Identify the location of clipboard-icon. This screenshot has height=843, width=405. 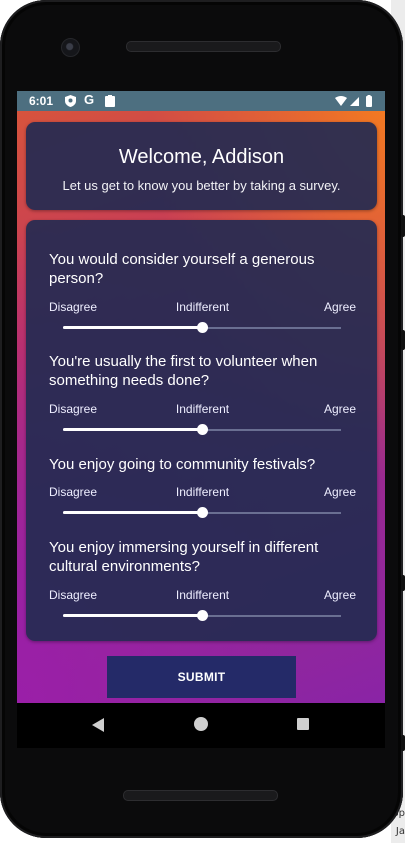
(110, 102).